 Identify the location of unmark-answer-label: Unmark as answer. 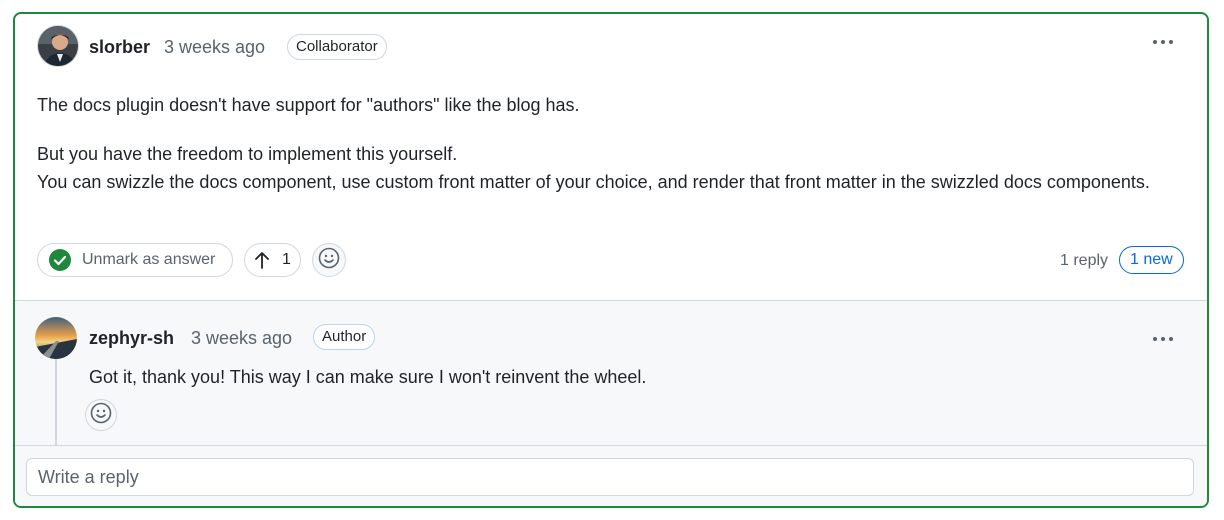
(149, 259).